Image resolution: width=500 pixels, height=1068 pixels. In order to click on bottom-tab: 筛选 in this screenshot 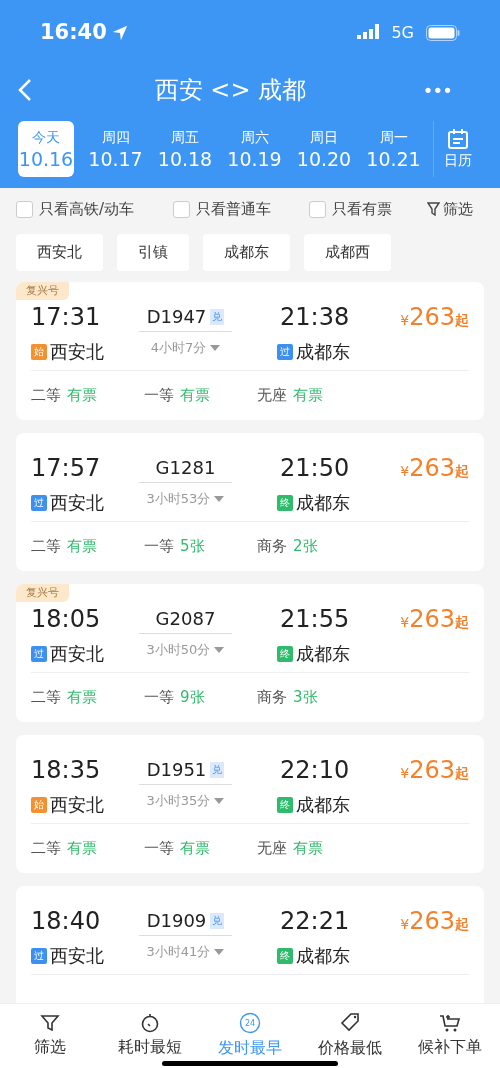, I will do `click(50, 1036)`.